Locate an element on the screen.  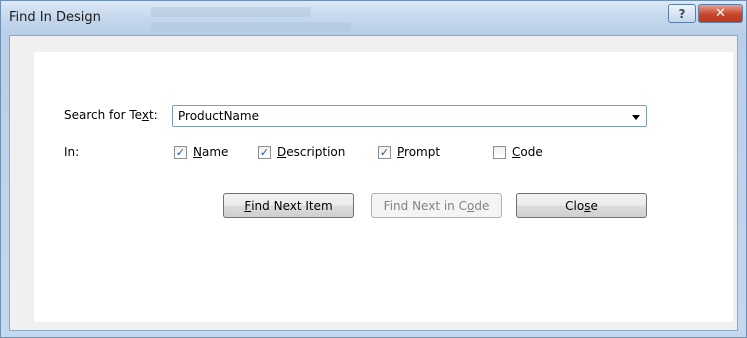
search-label: Search for Text: is located at coordinates (111, 115).